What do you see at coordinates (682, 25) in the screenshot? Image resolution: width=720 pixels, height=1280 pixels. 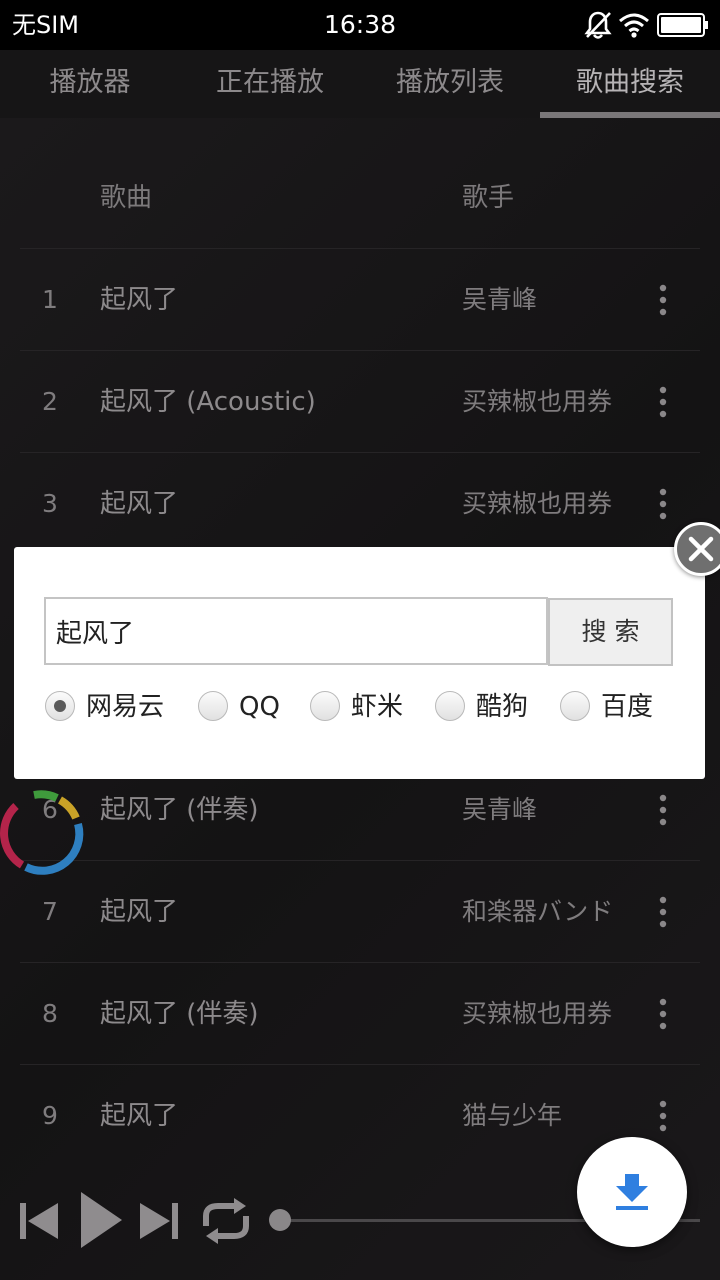 I see `battery-icon` at bounding box center [682, 25].